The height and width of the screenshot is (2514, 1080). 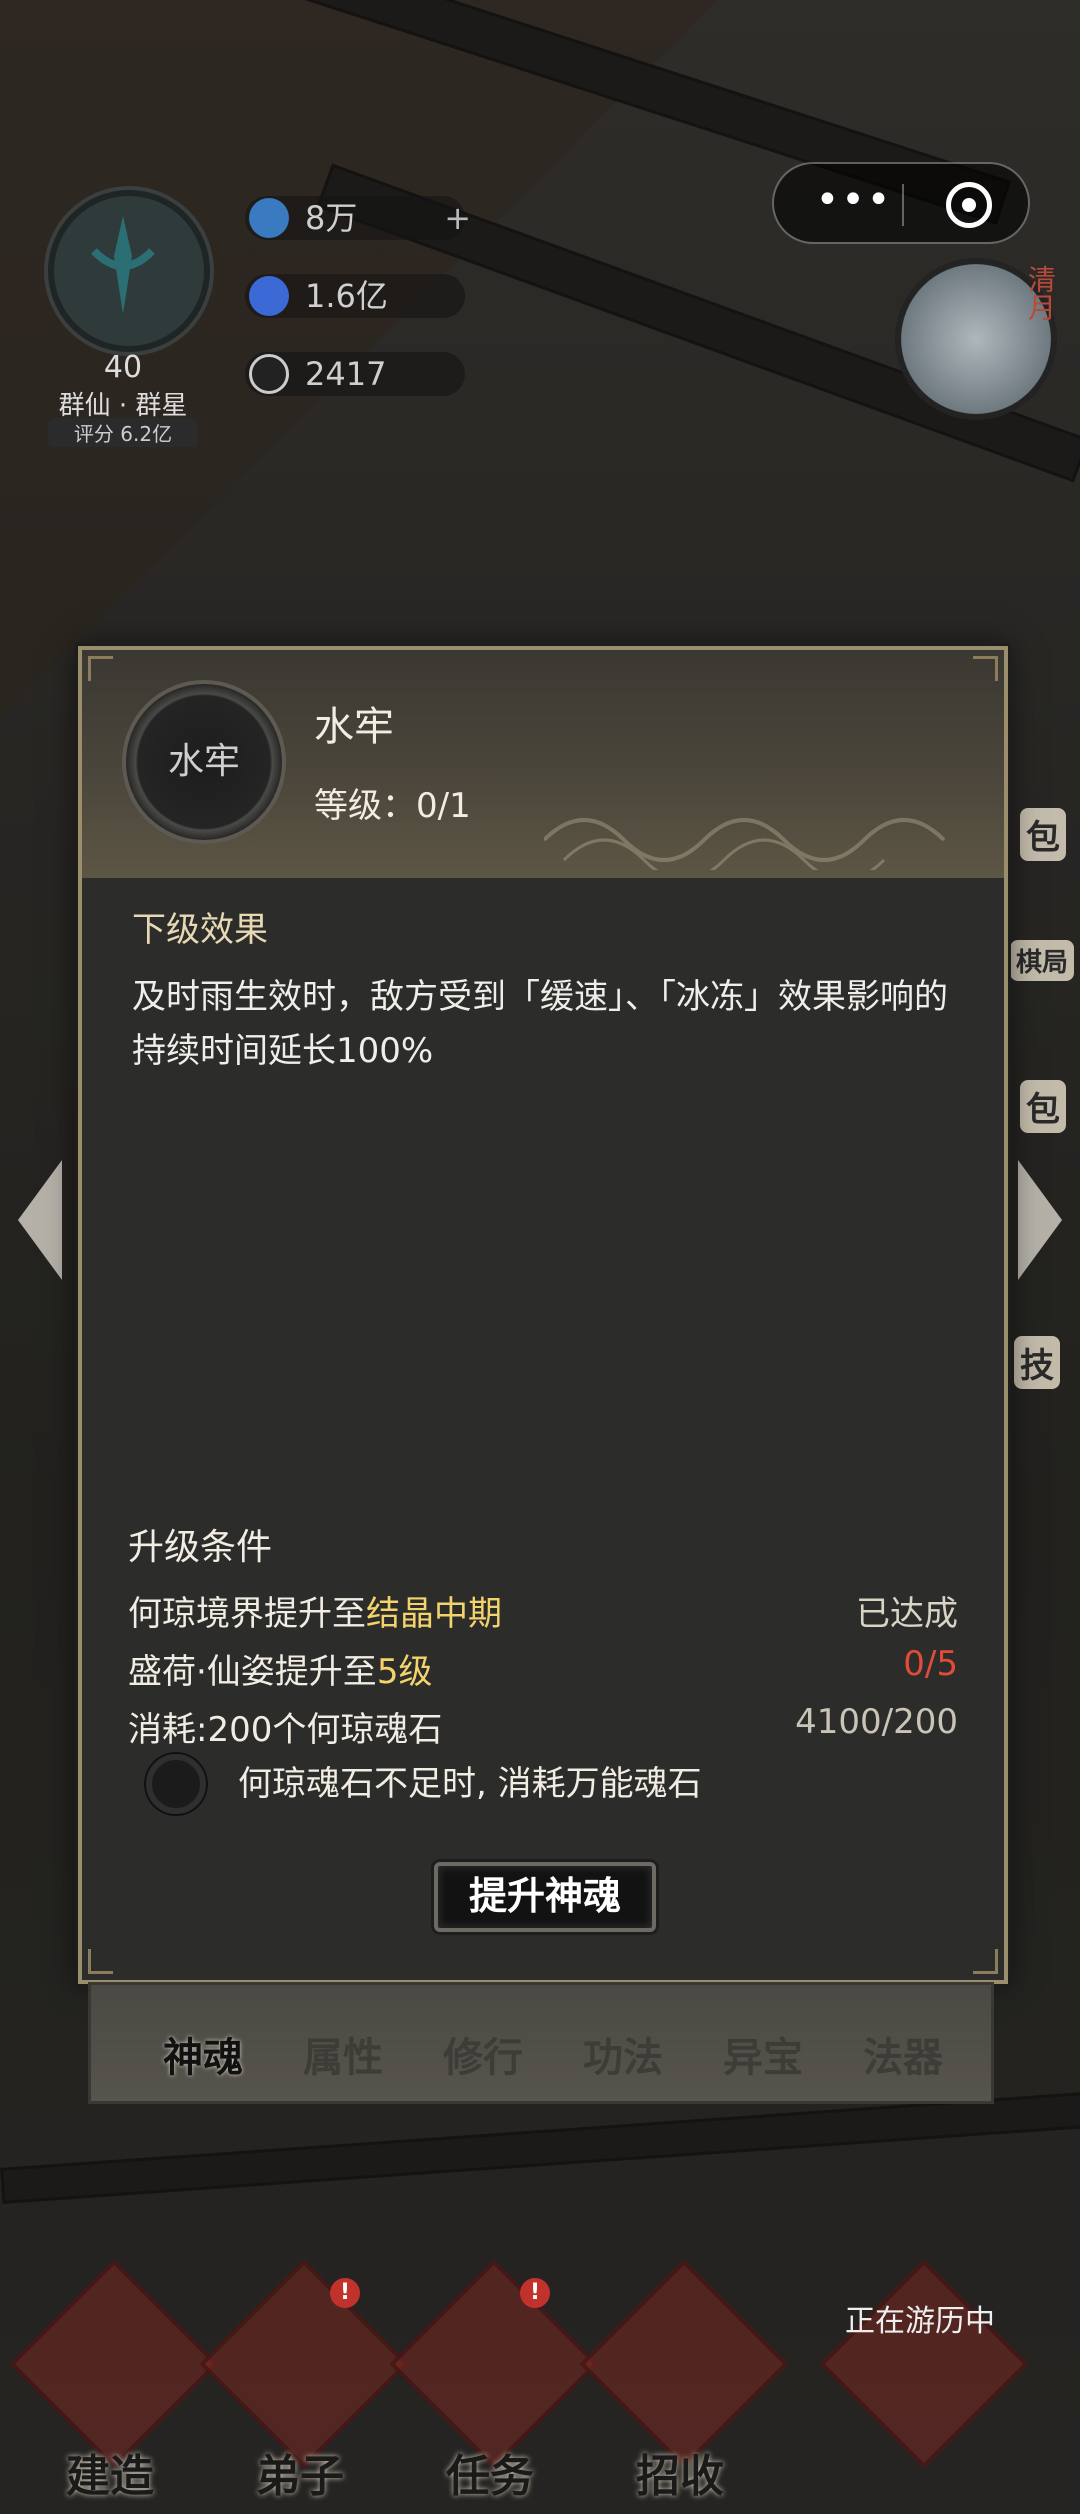 What do you see at coordinates (269, 218) in the screenshot?
I see `spirit-stone-icon` at bounding box center [269, 218].